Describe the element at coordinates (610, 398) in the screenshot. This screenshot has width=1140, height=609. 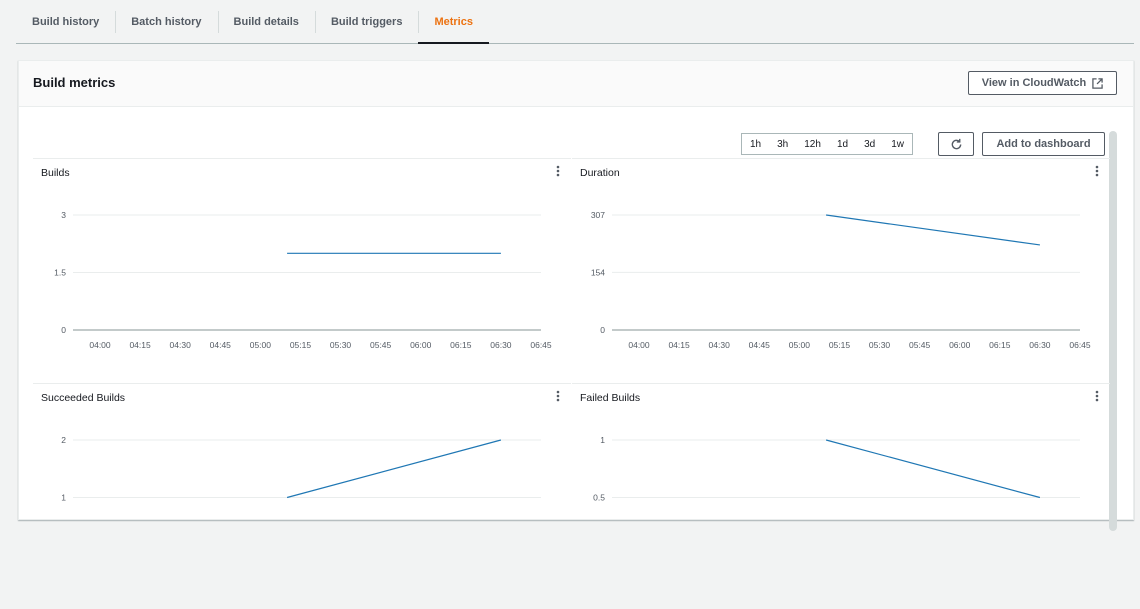
I see `chart-title: Failed Builds` at that location.